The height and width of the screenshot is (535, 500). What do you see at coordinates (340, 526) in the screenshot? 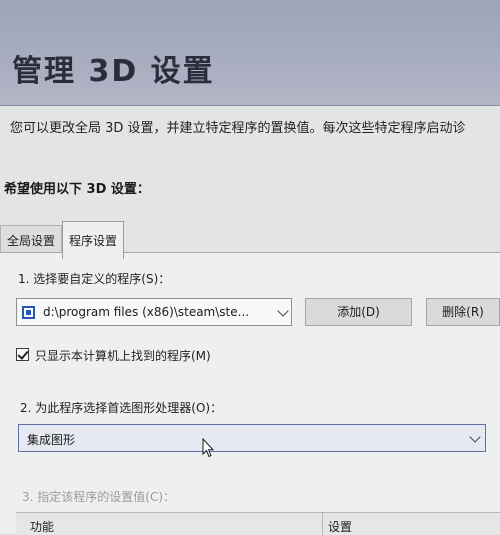
I see `column-header-setting: 设置` at bounding box center [340, 526].